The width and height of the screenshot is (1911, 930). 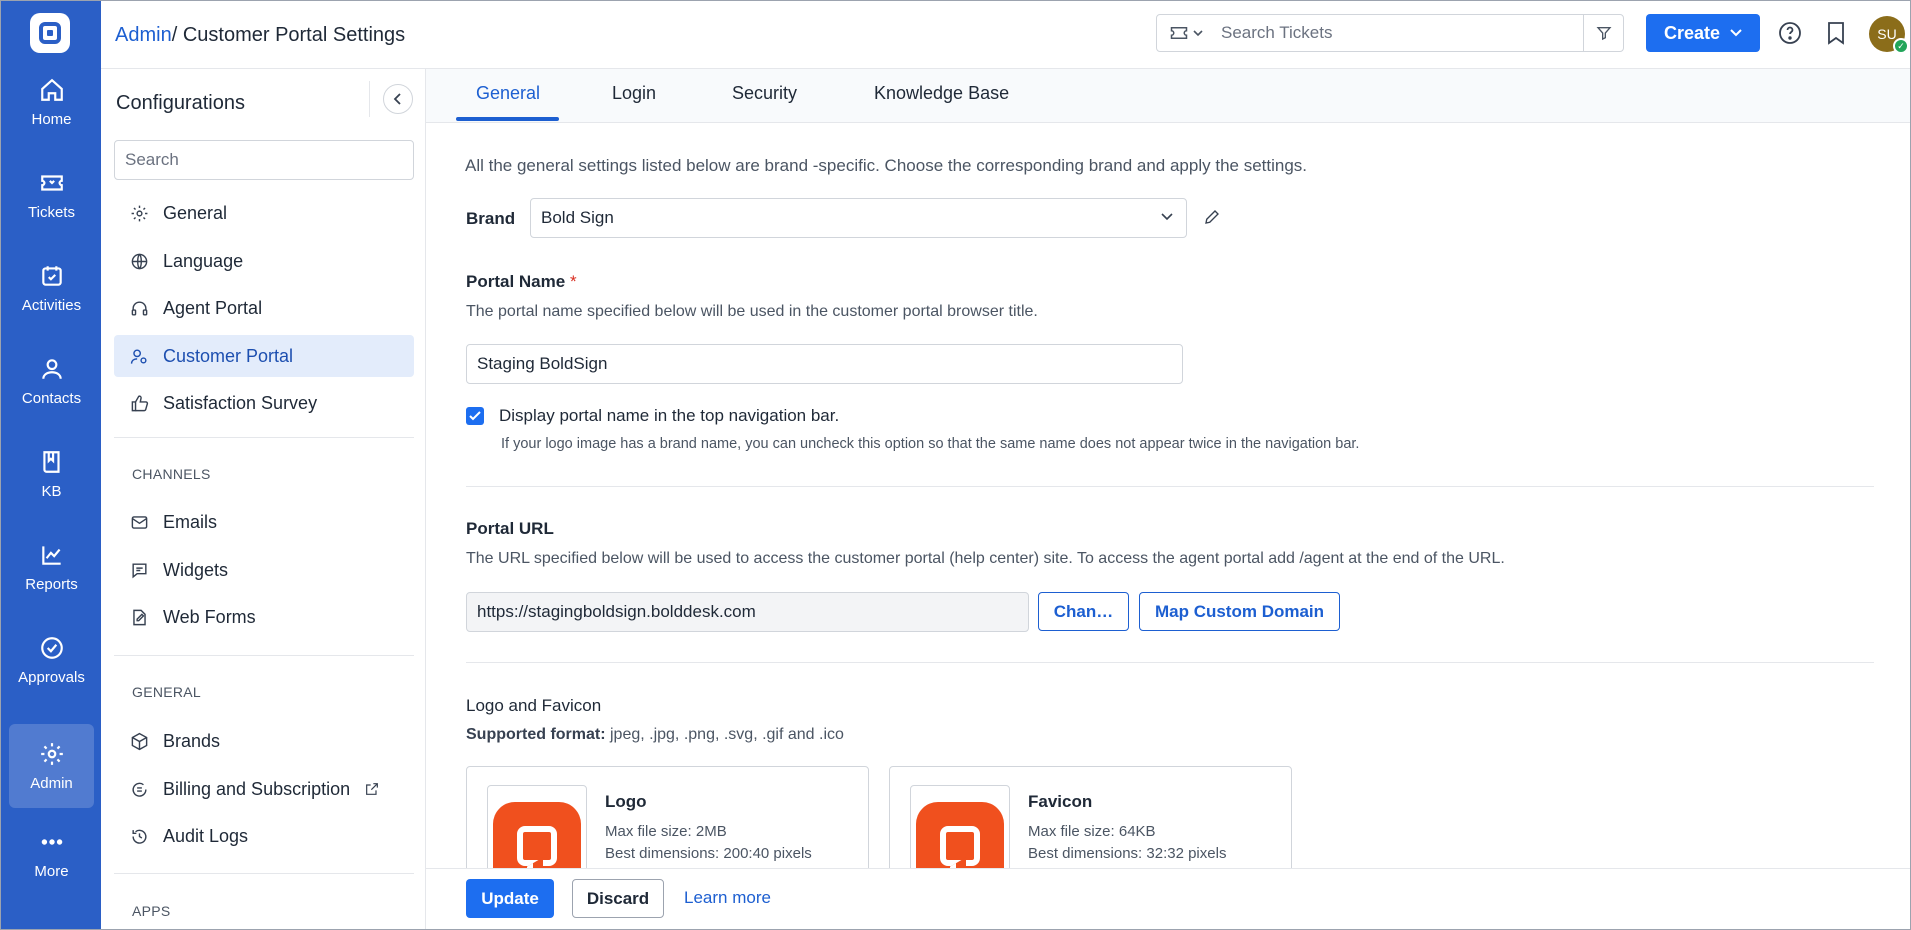 I want to click on avatar-initials: SU, so click(x=1887, y=34).